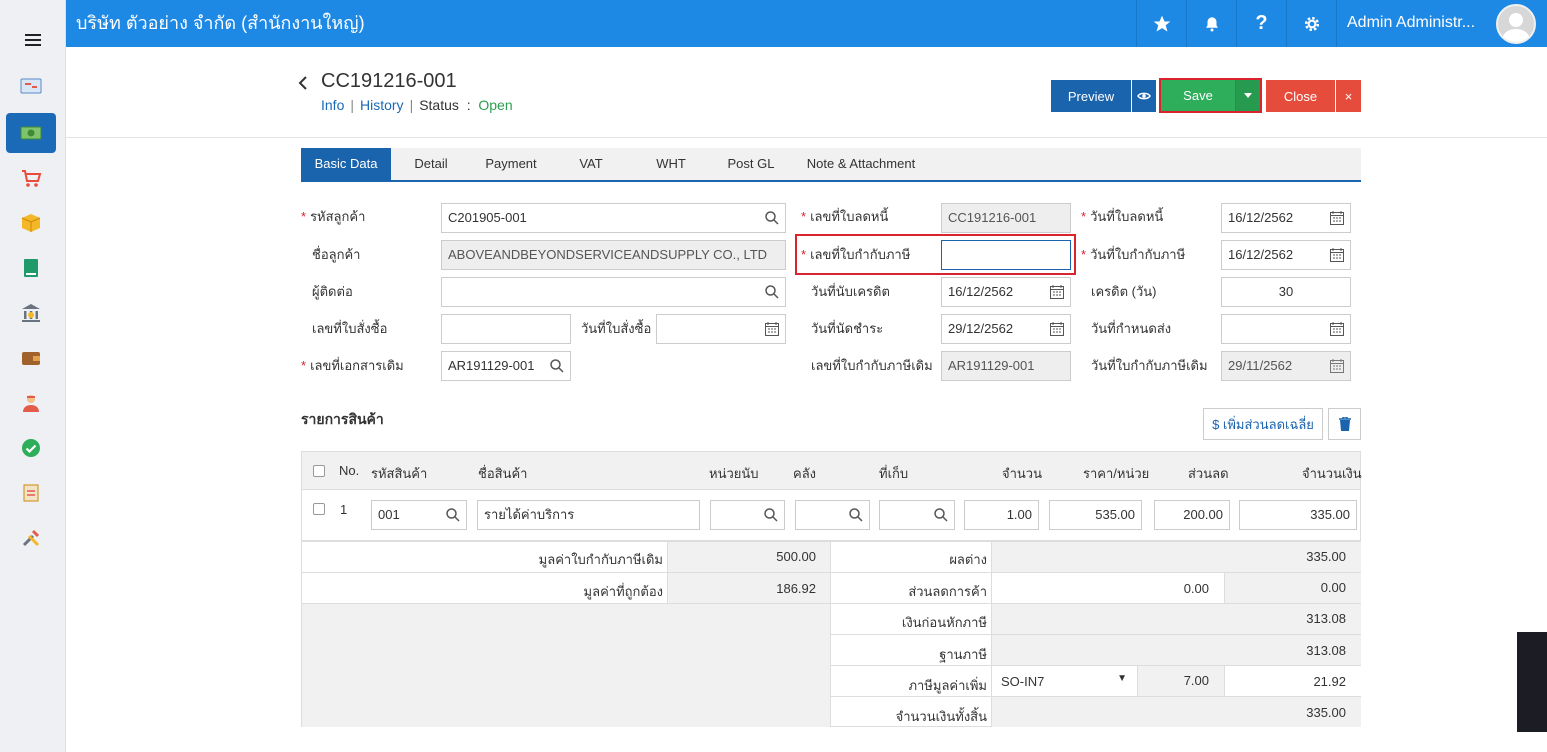 Image resolution: width=1547 pixels, height=752 pixels. Describe the element at coordinates (806, 137) in the screenshot. I see `header-divider` at that location.